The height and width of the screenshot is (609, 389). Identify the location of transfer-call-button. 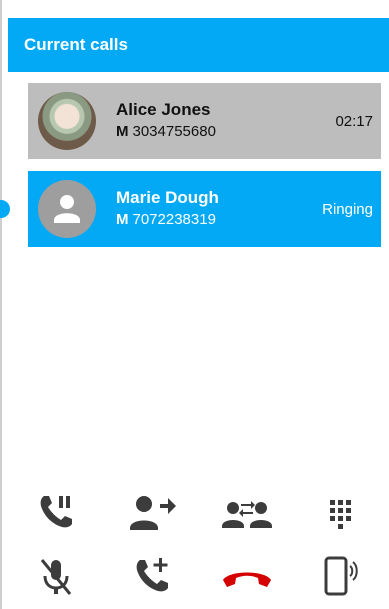
(152, 512).